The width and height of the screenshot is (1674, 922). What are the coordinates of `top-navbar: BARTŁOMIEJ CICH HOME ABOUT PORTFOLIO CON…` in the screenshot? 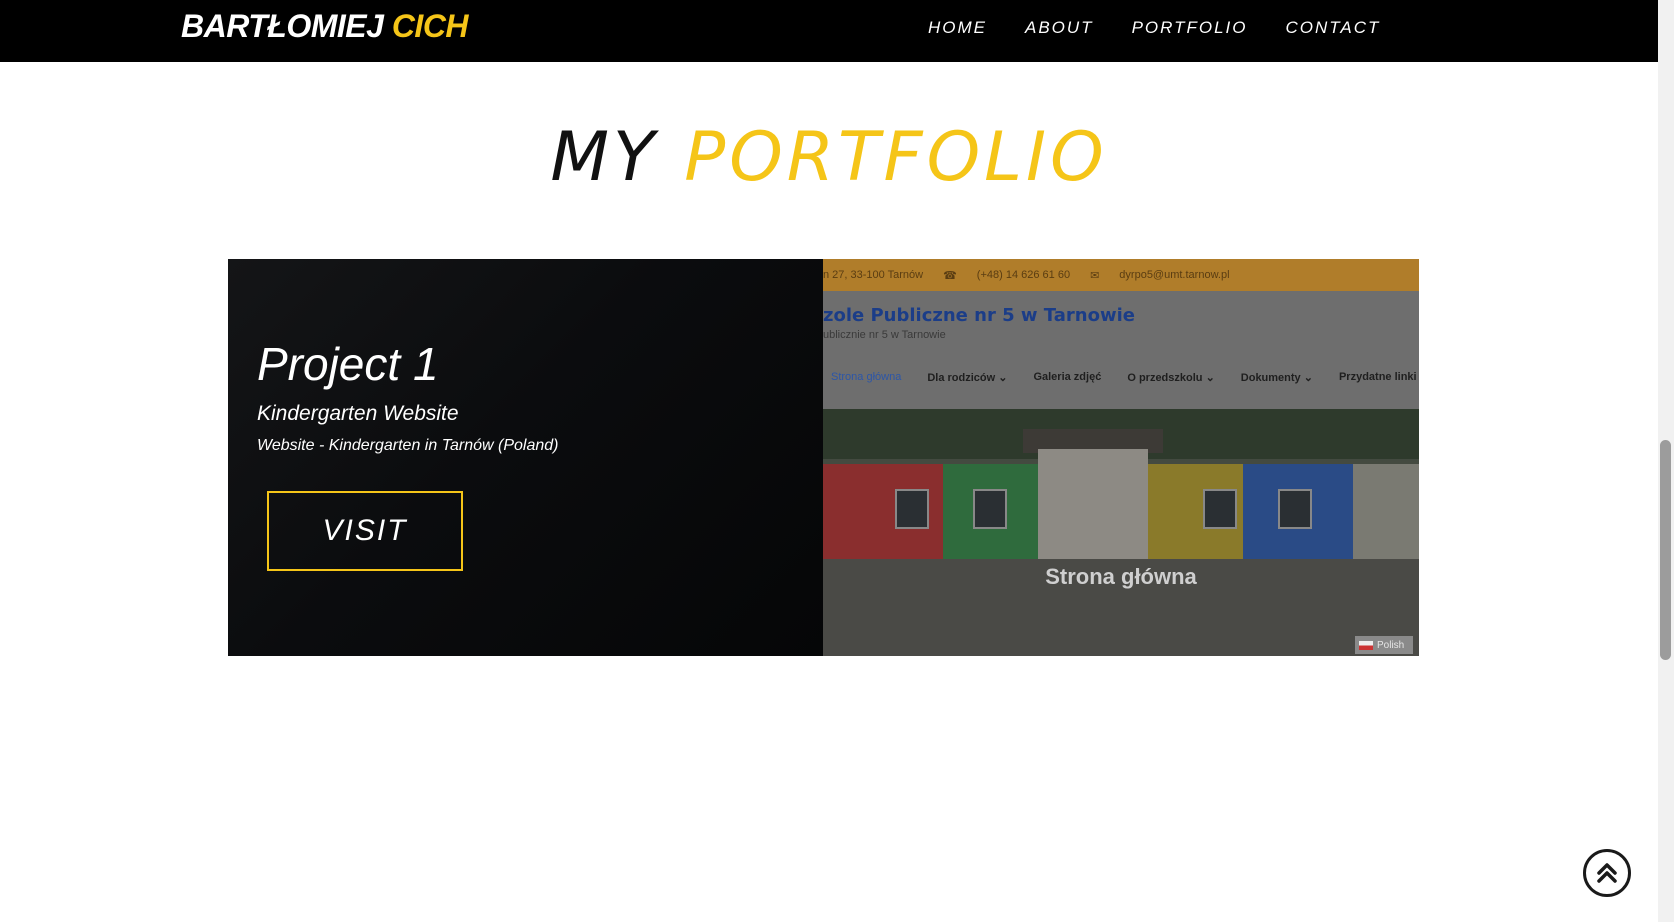 It's located at (829, 31).